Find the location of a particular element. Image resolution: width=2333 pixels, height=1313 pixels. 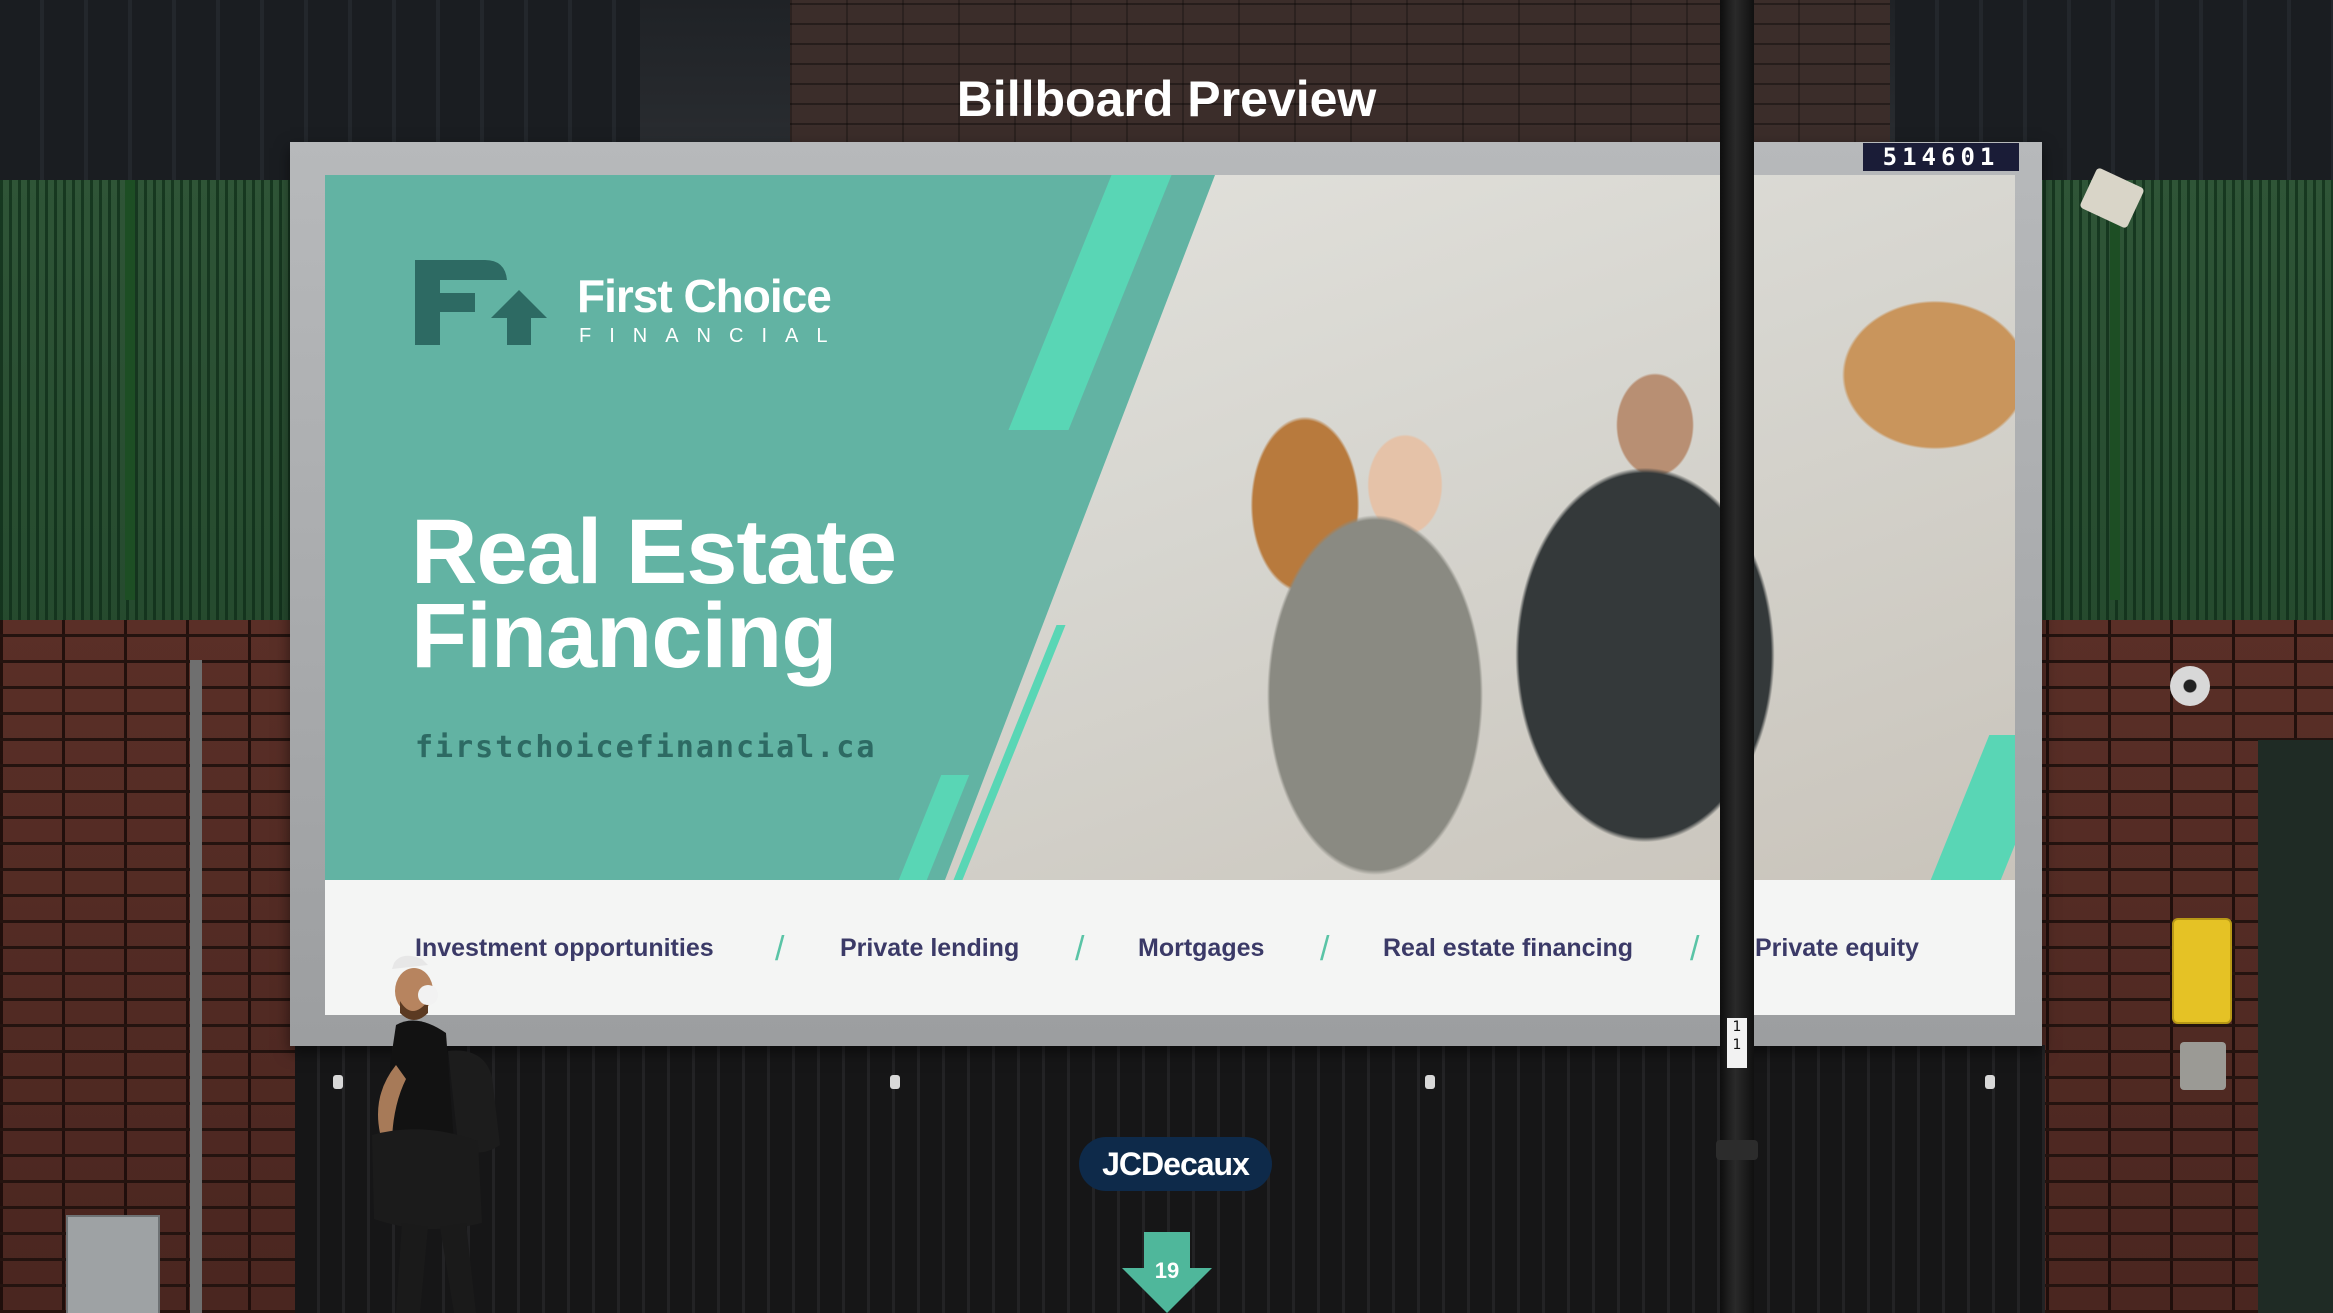

yellow-utility-box is located at coordinates (2202, 971).